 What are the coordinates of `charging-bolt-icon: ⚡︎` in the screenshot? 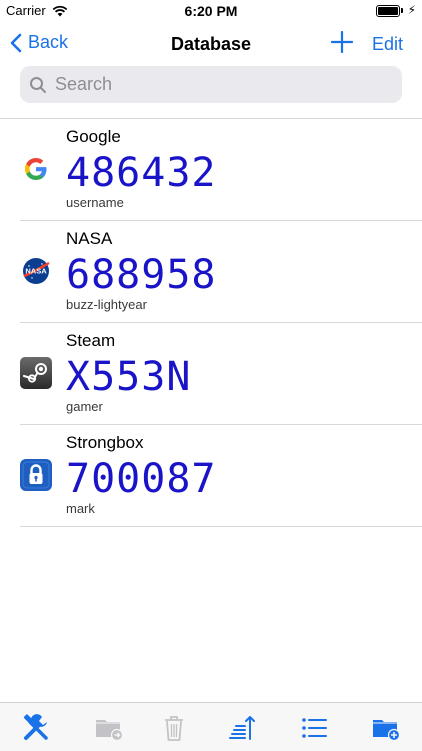 It's located at (411, 10).